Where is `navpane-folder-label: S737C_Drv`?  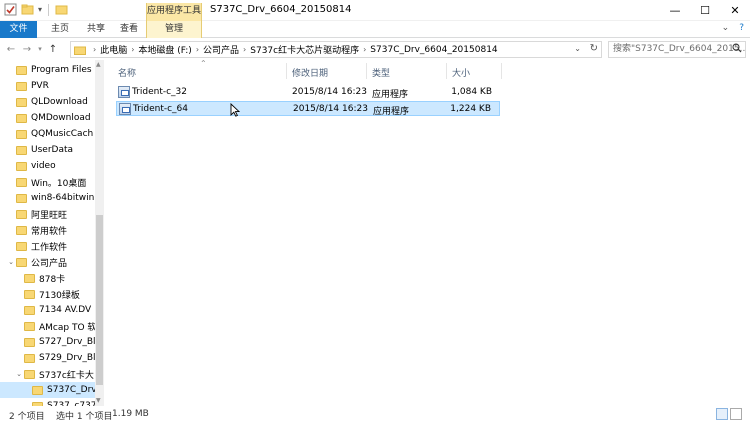 navpane-folder-label: S737C_Drv is located at coordinates (71, 390).